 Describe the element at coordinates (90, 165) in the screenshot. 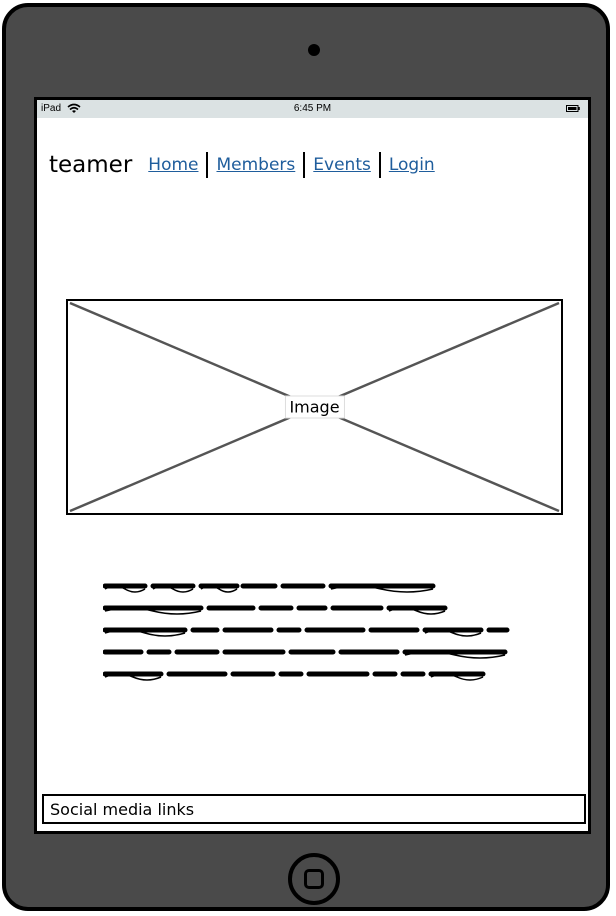

I see `logo: teamer` at that location.